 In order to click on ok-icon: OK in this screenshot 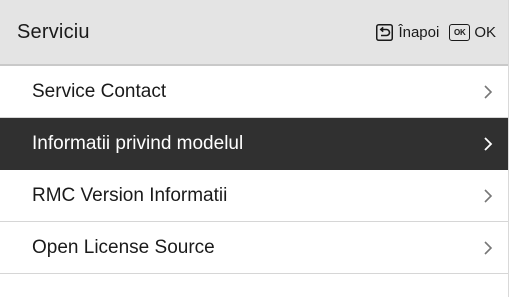, I will do `click(460, 32)`.